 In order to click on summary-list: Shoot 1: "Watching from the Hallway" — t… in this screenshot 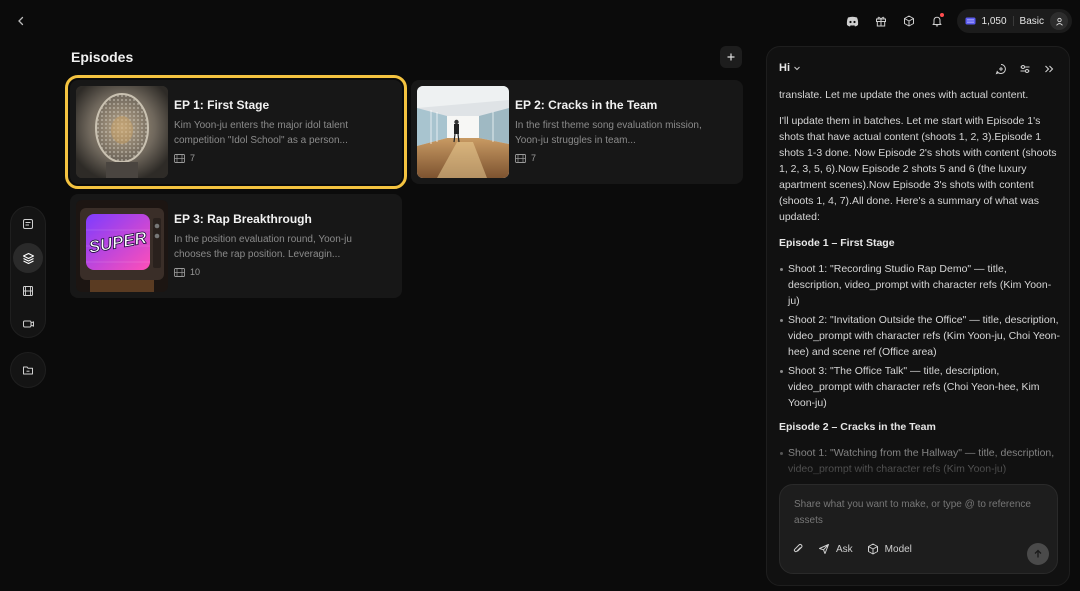, I will do `click(920, 461)`.